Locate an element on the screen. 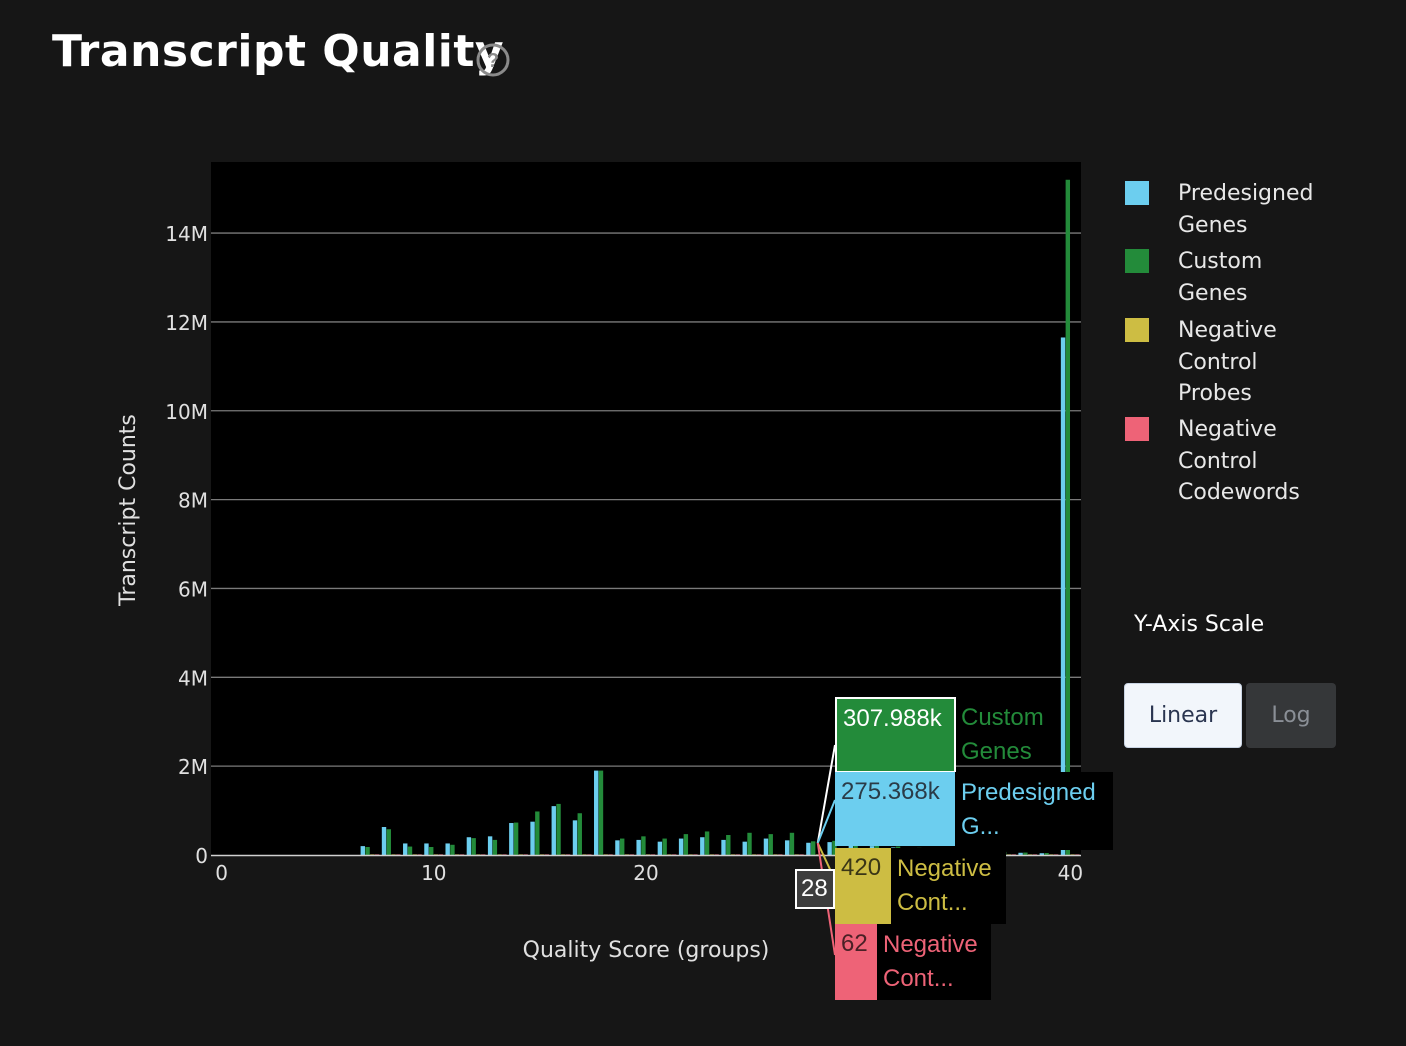 The width and height of the screenshot is (1406, 1046). legend-label: Negative Control Probes is located at coordinates (1227, 362).